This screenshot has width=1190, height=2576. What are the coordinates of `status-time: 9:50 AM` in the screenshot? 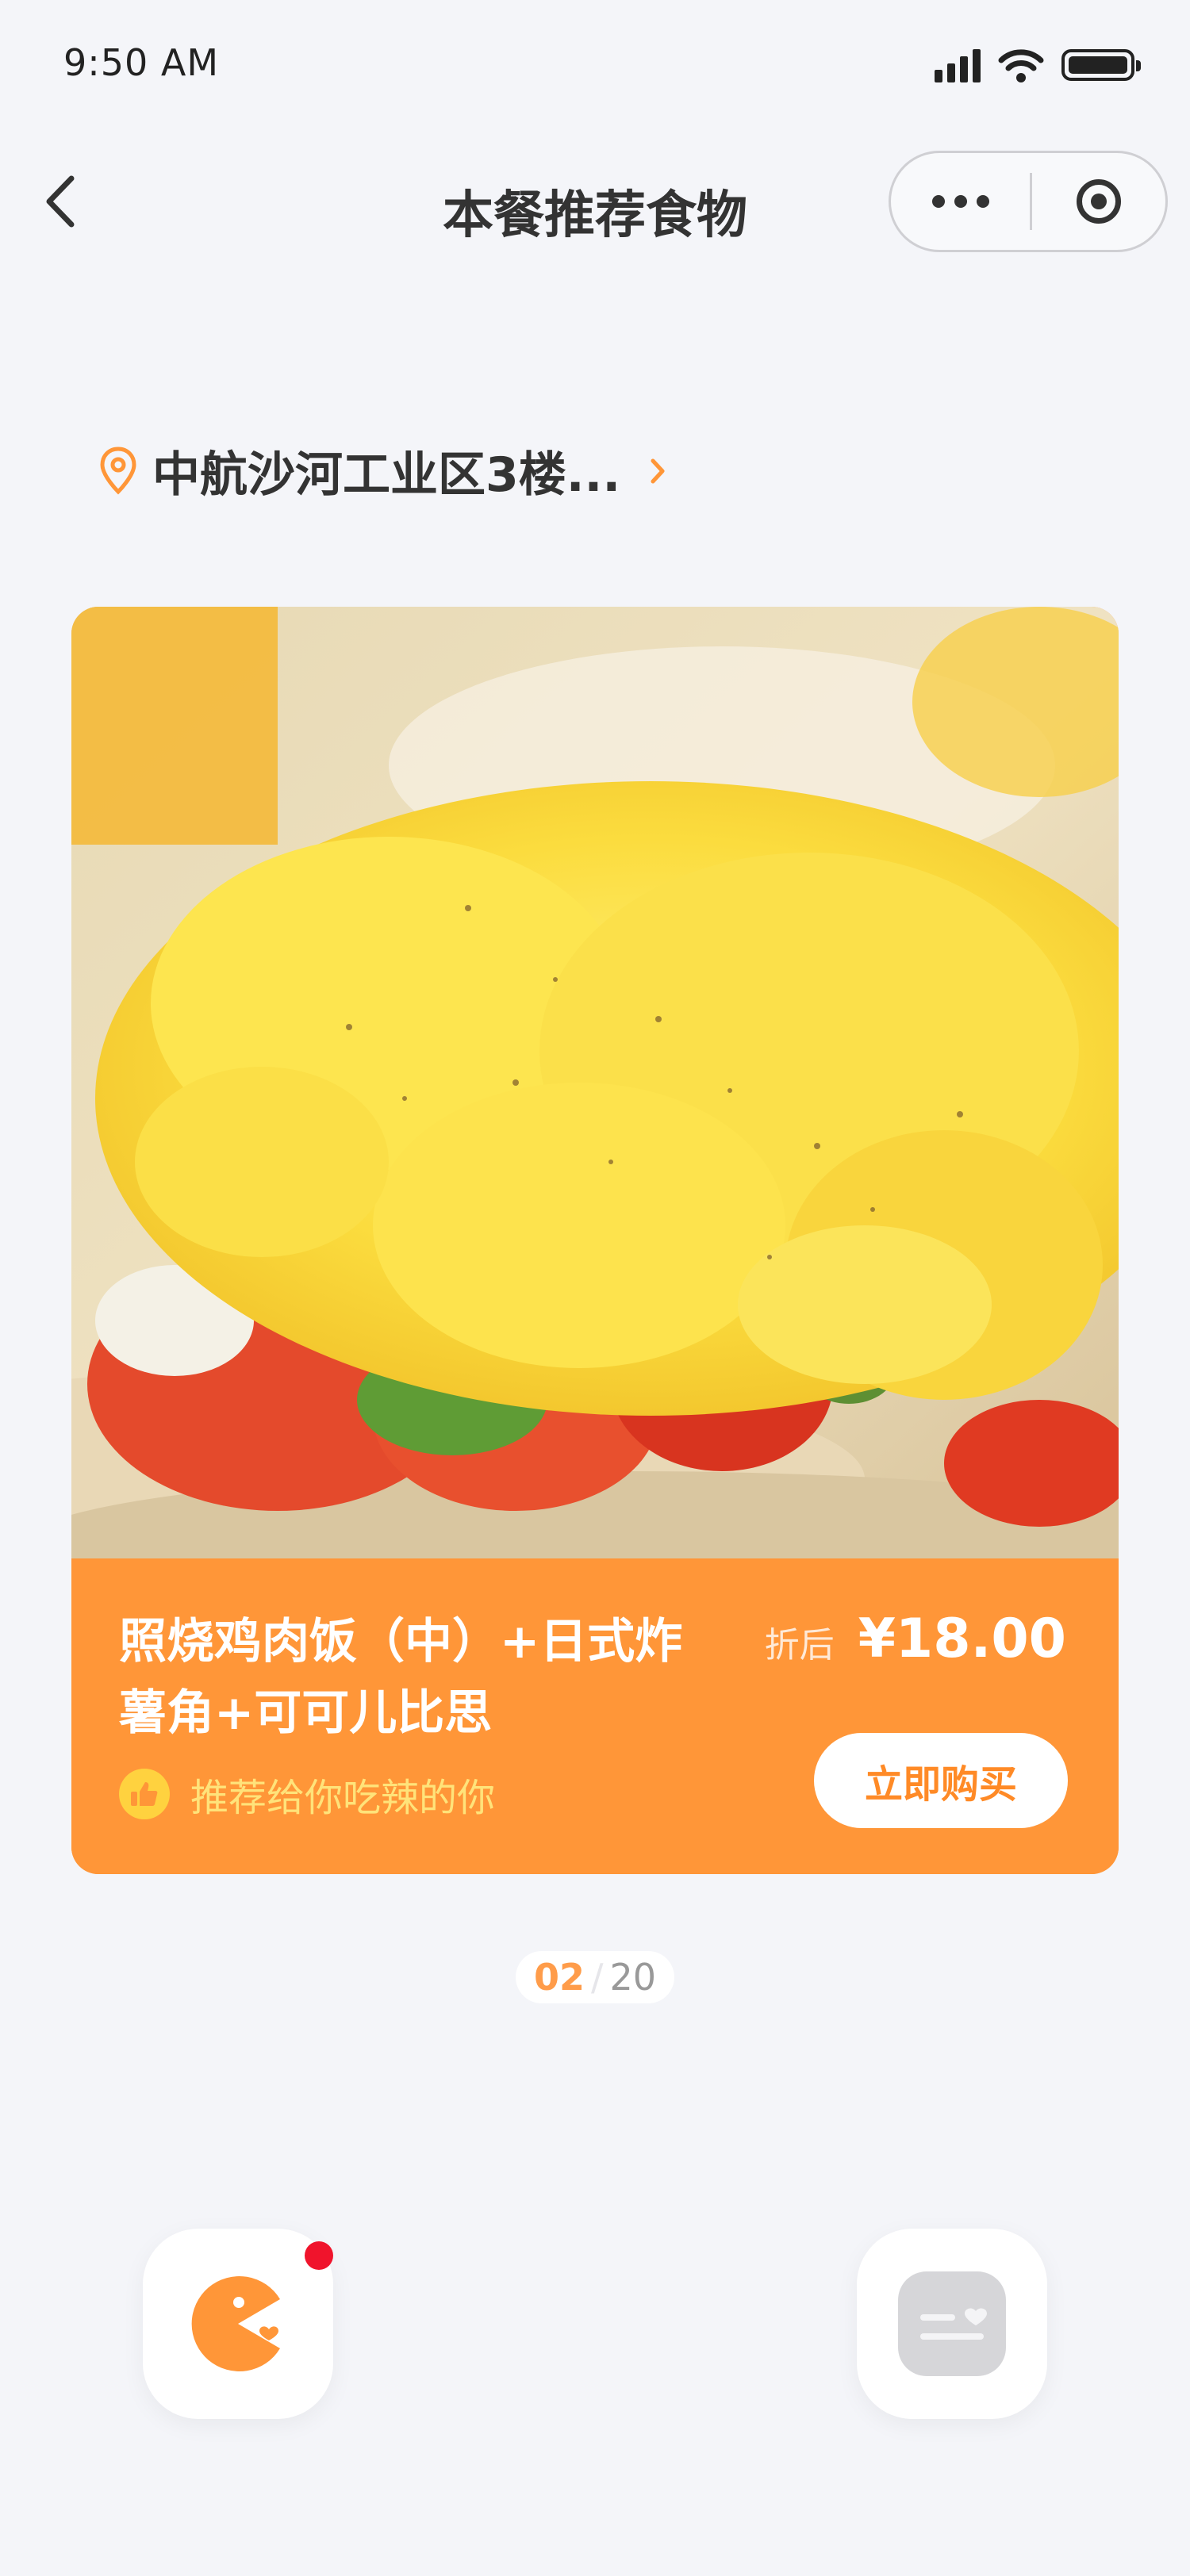 It's located at (141, 62).